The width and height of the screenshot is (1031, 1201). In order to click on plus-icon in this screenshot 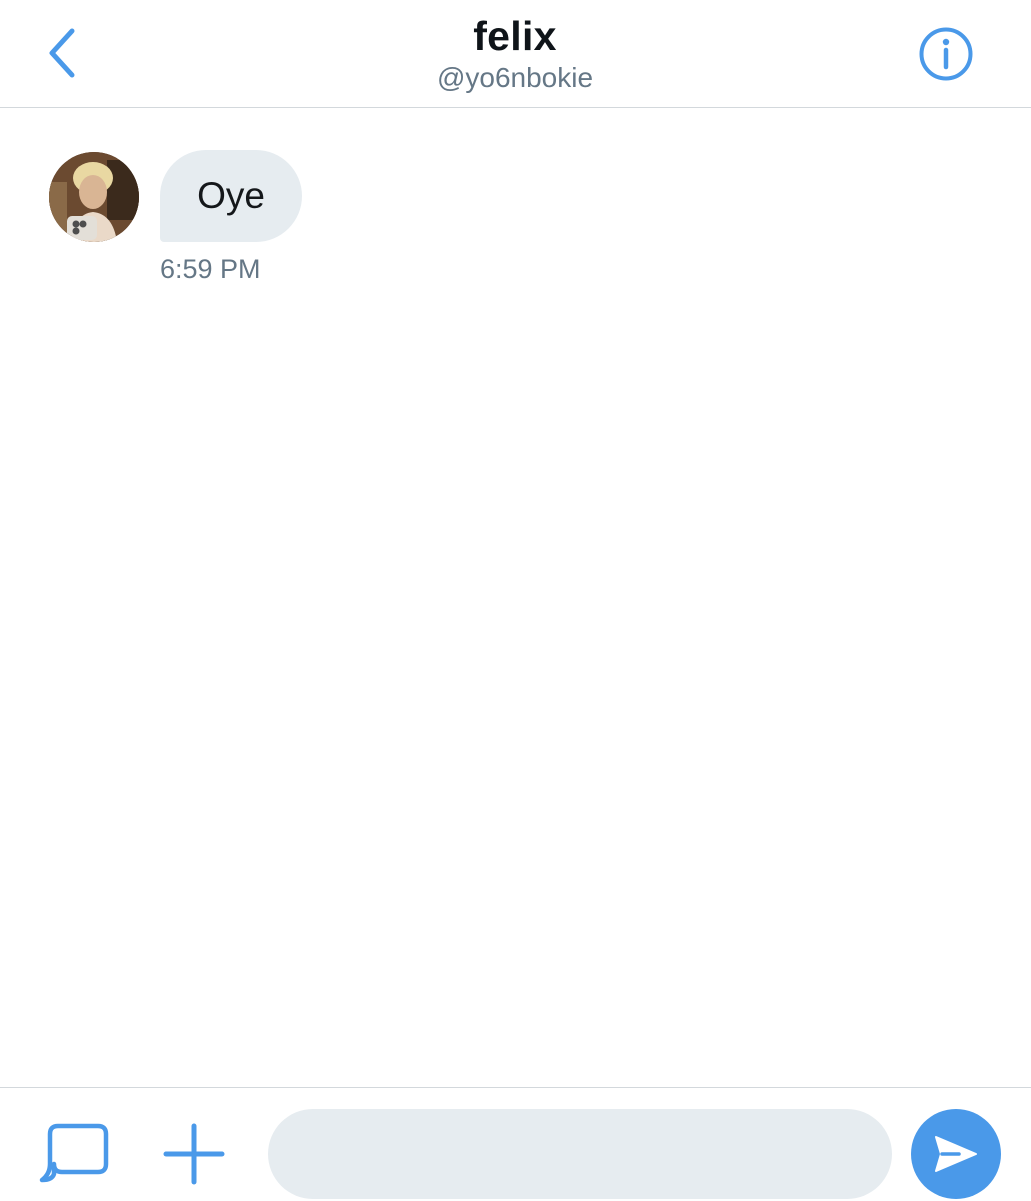, I will do `click(194, 1154)`.